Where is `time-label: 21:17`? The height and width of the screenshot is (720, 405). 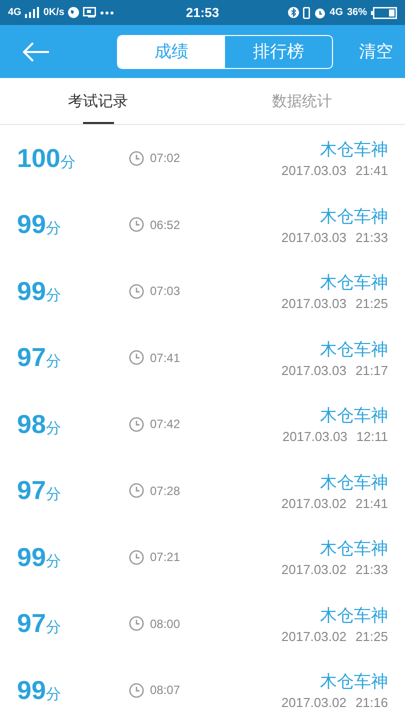
time-label: 21:17 is located at coordinates (371, 370).